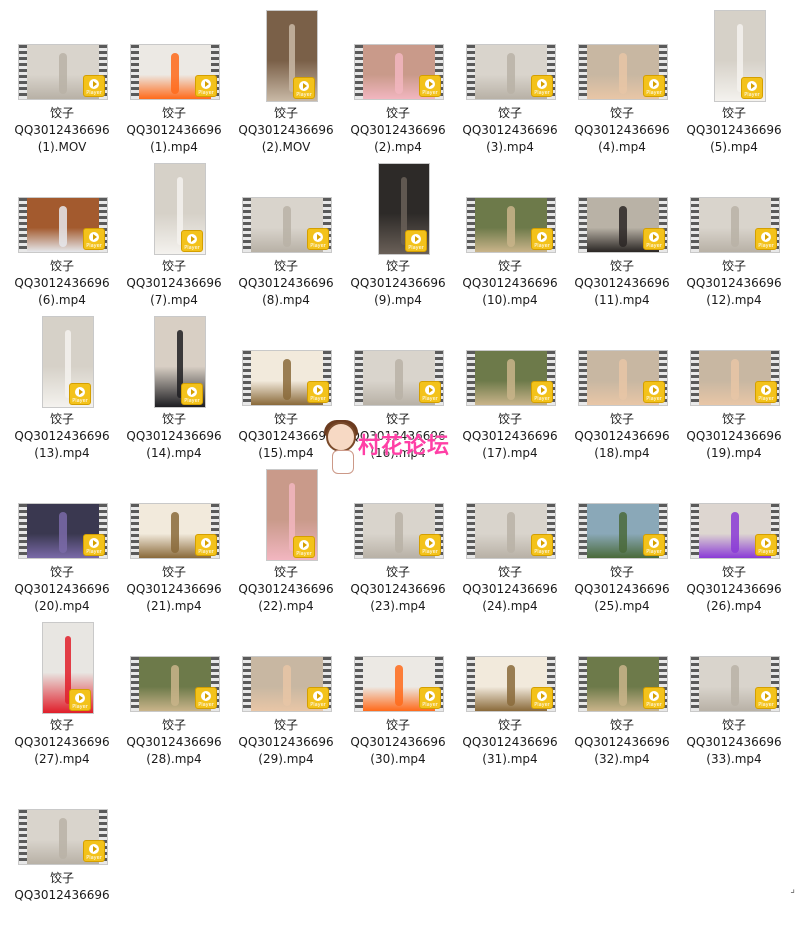  Describe the element at coordinates (622, 742) in the screenshot. I see `file-name-label: 饺子 QQ3012436696 (32).mp4` at that location.